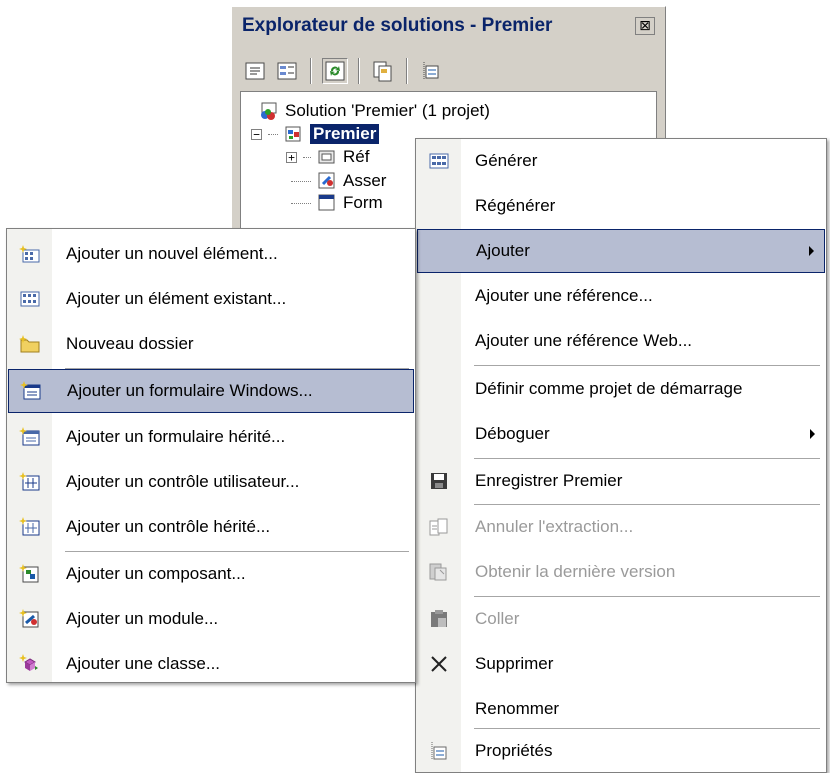  I want to click on menu-separator, so click(647, 365).